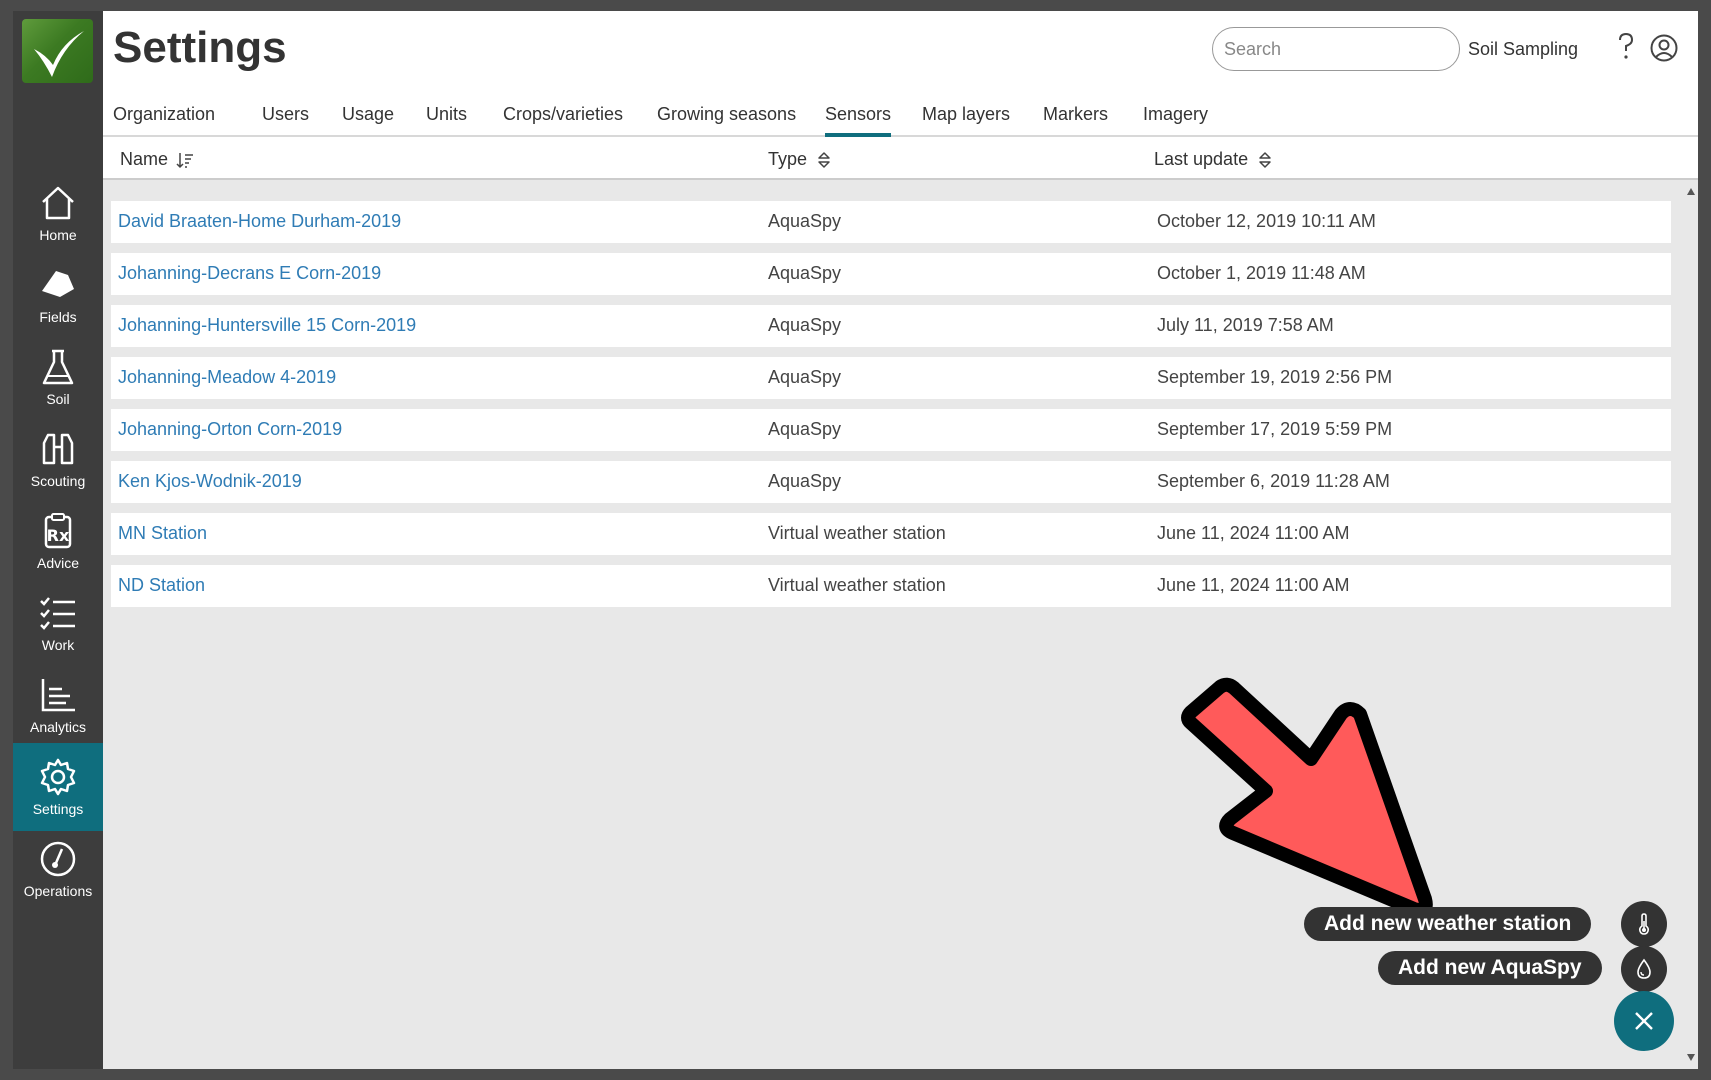 The width and height of the screenshot is (1711, 1080). I want to click on checklist-icon, so click(57, 613).